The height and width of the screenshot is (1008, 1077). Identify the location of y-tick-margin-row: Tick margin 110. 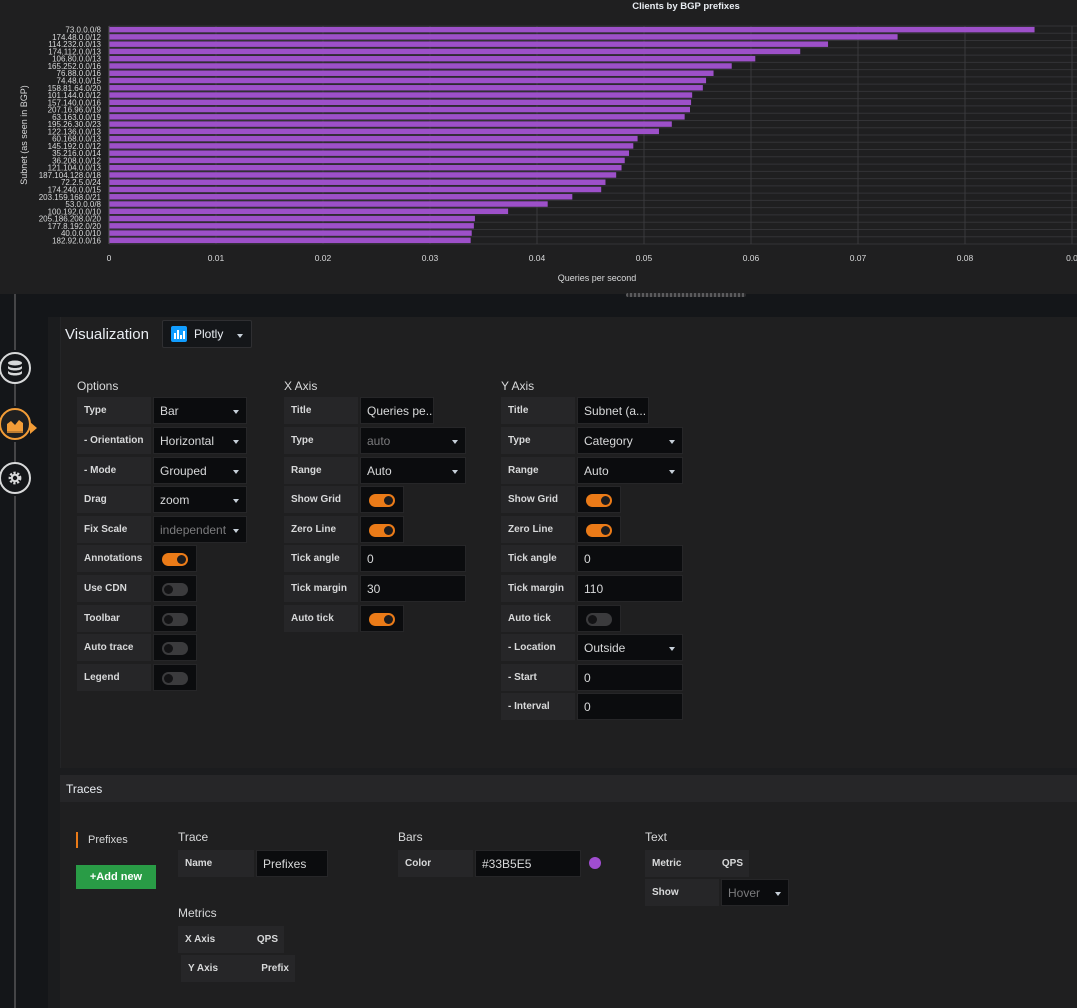
(592, 588).